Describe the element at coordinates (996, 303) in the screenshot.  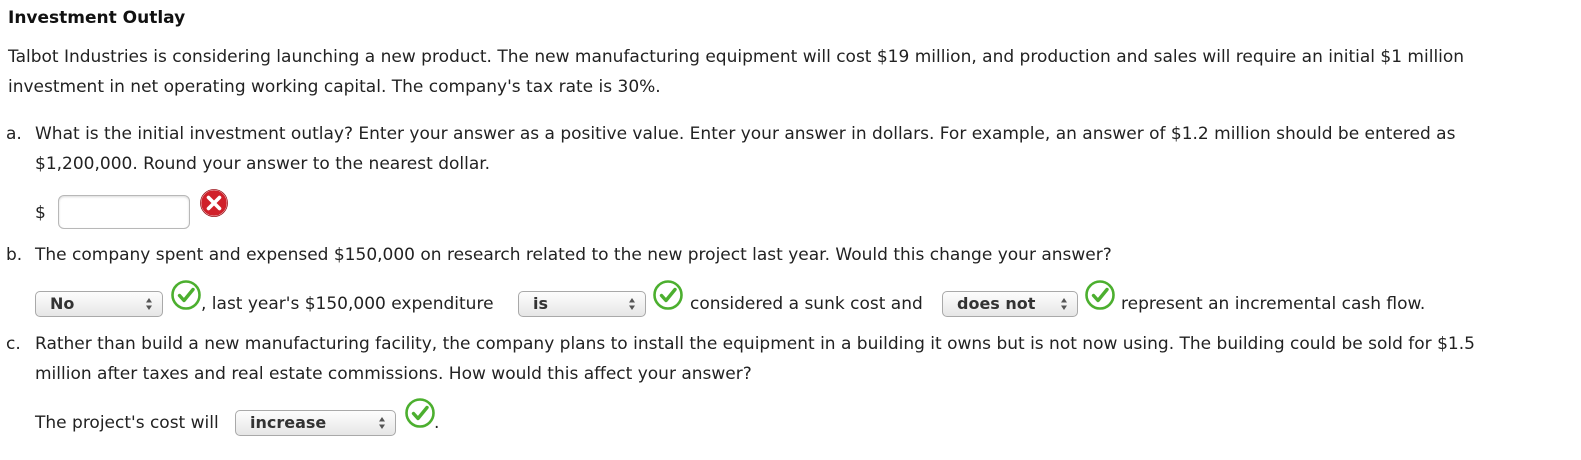
I see `select-incremental-value: does not` at that location.